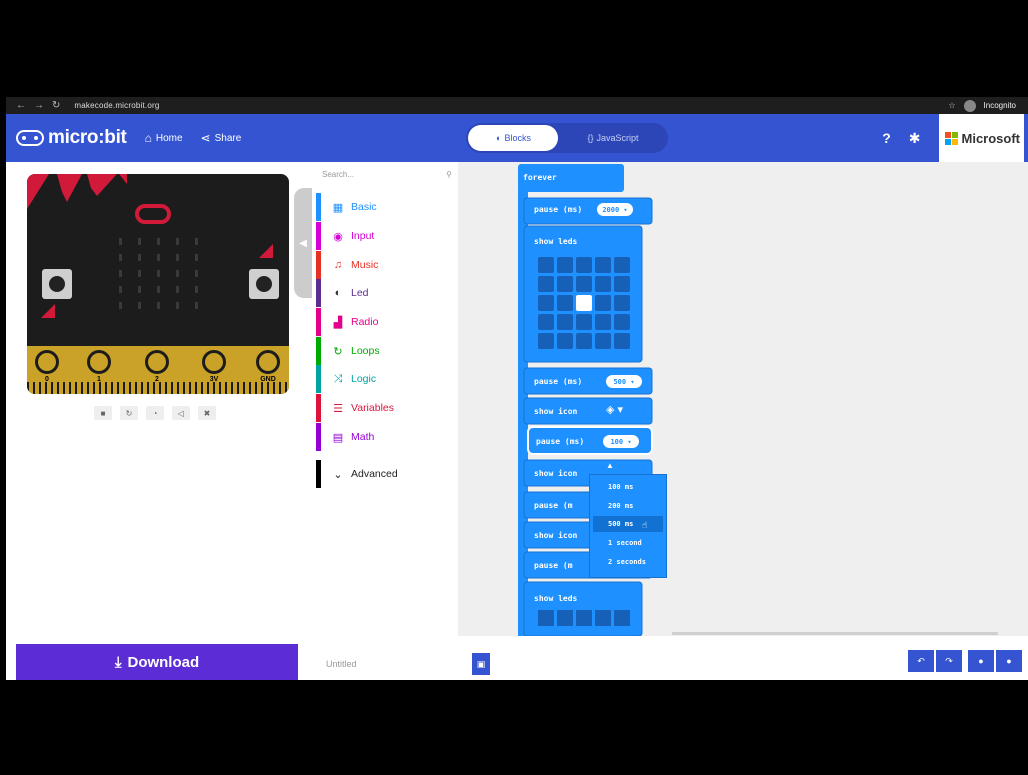 The image size is (1028, 775). Describe the element at coordinates (624, 381) in the screenshot. I see `pause-value-dropdown: 500 ▾` at that location.